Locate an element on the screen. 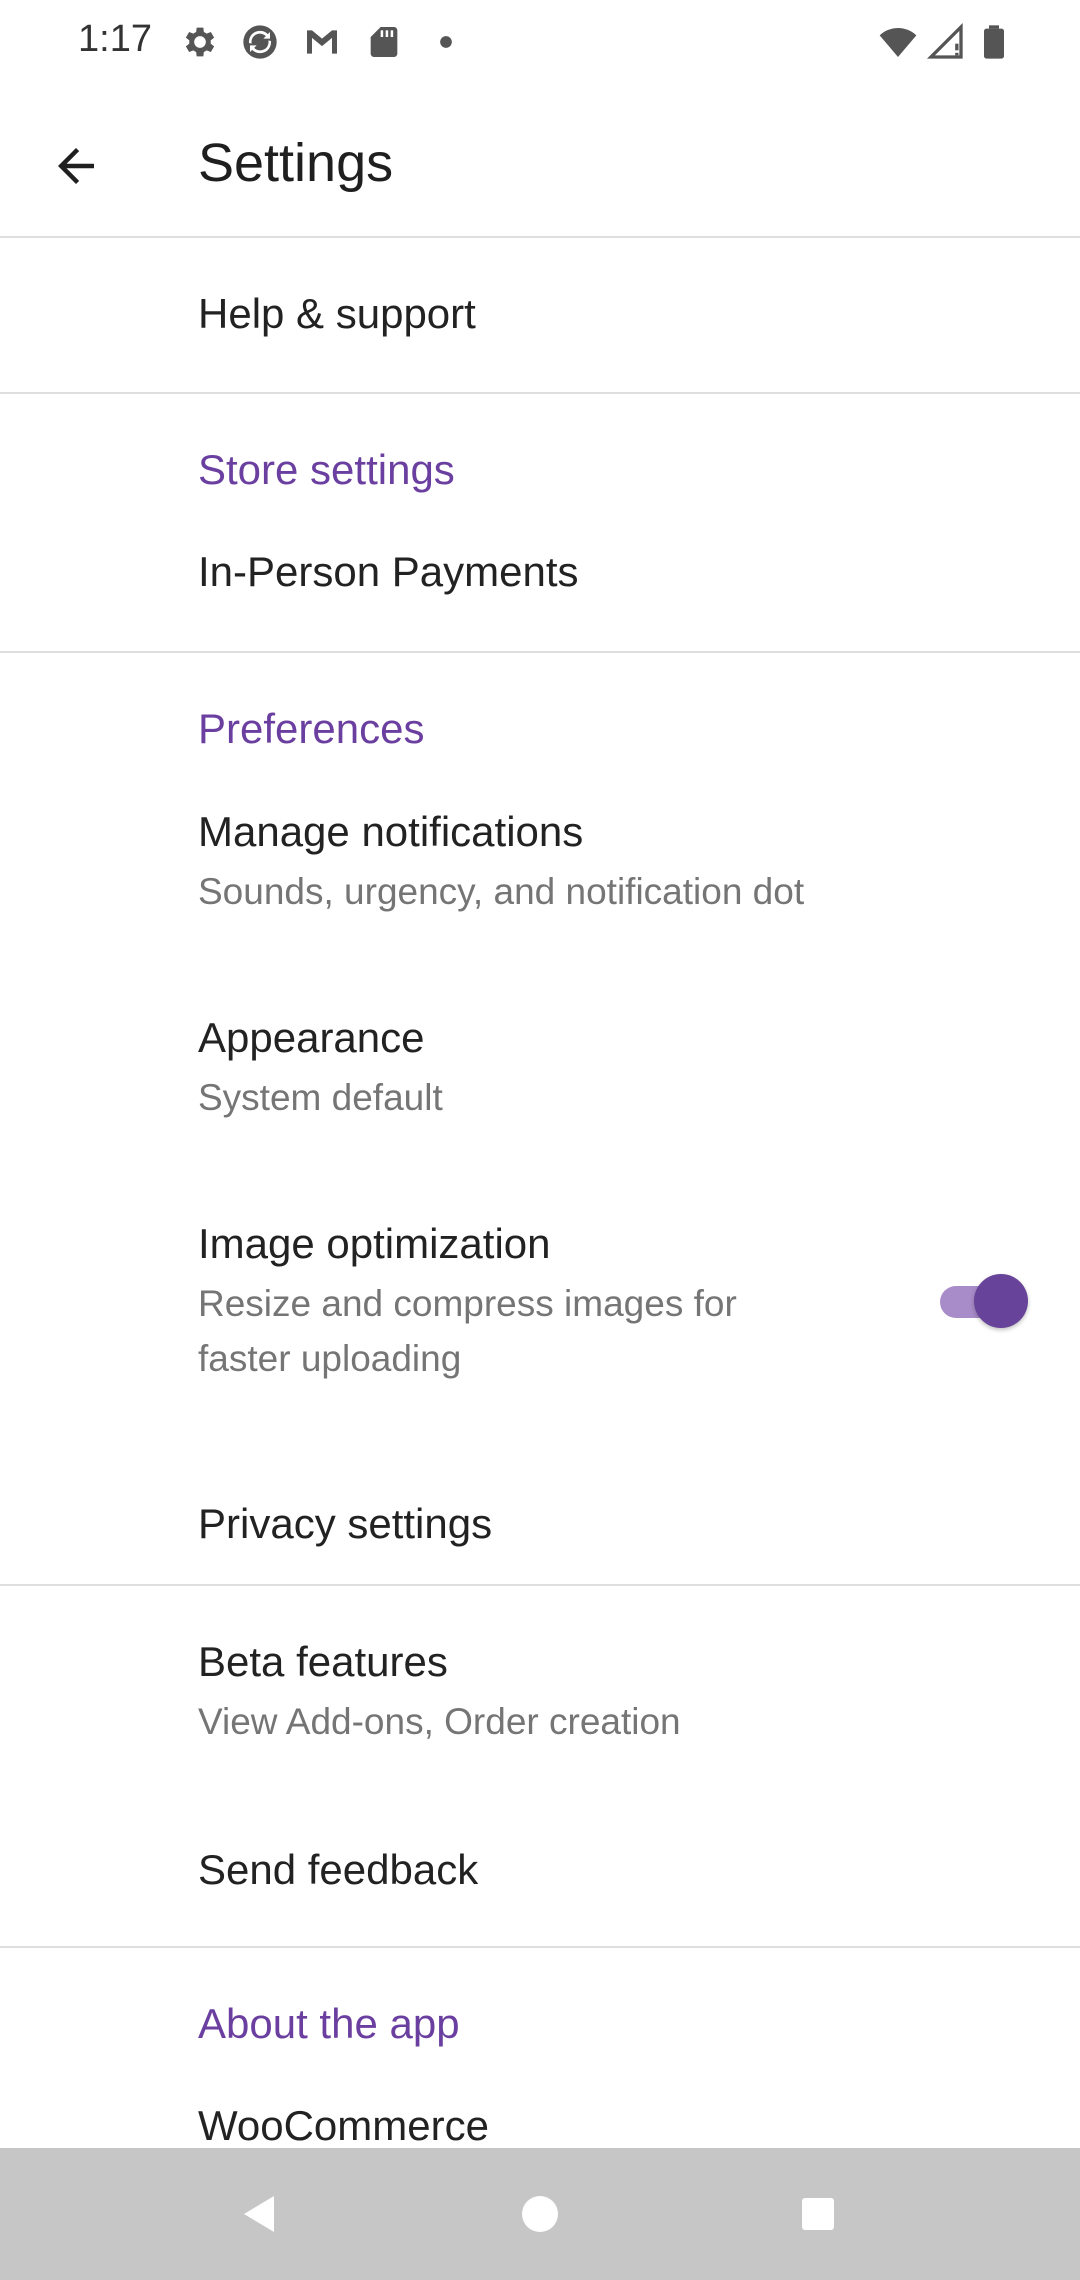 The image size is (1080, 2280). help-support-item: Help & support is located at coordinates (540, 315).